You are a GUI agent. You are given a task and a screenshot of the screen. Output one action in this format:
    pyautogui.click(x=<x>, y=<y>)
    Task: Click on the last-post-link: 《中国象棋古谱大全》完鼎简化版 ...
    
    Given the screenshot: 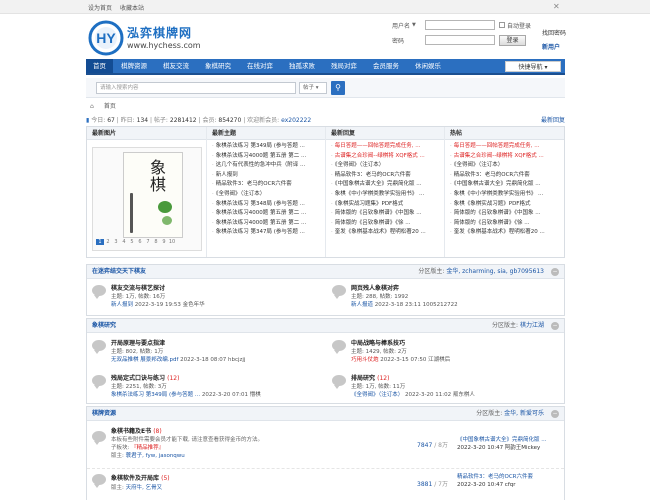 What is the action you would take?
    pyautogui.click(x=502, y=440)
    